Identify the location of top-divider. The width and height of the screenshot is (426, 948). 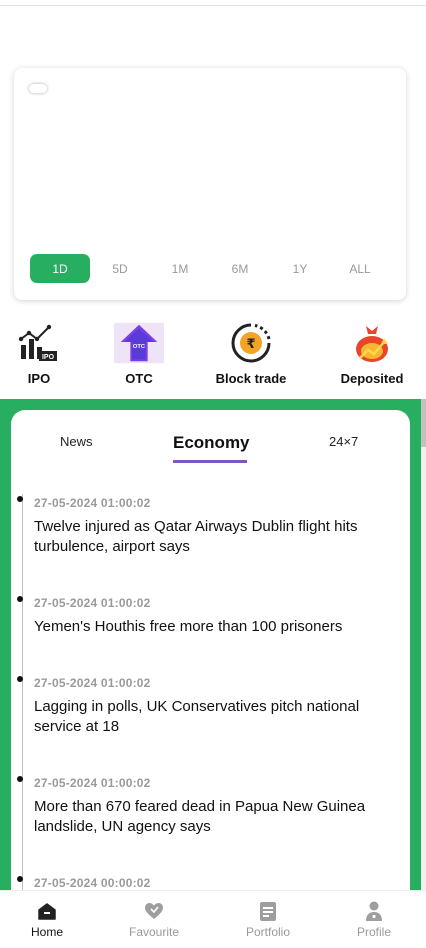
(213, 5).